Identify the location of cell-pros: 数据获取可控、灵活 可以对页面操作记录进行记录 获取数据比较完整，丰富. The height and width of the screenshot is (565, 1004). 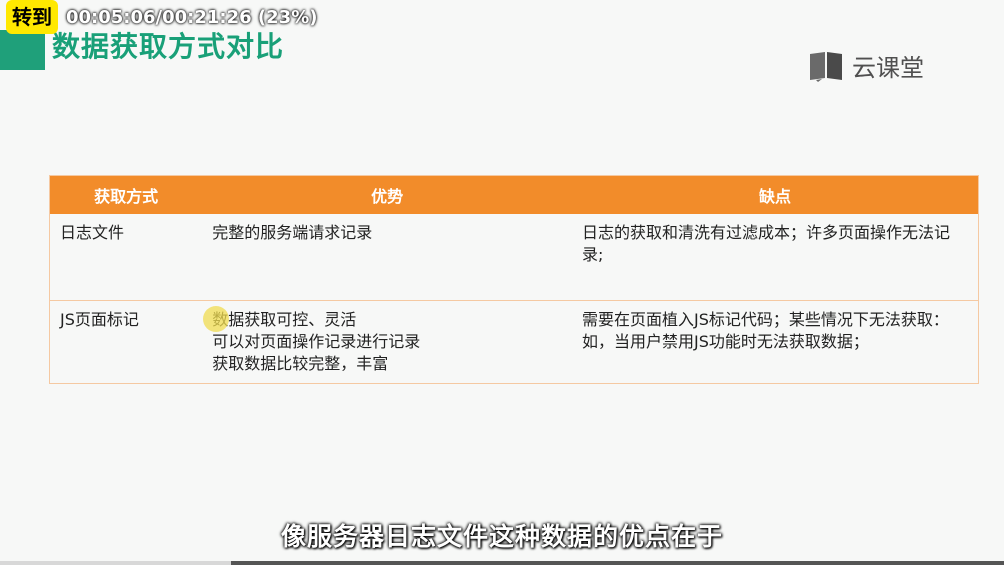
(387, 342).